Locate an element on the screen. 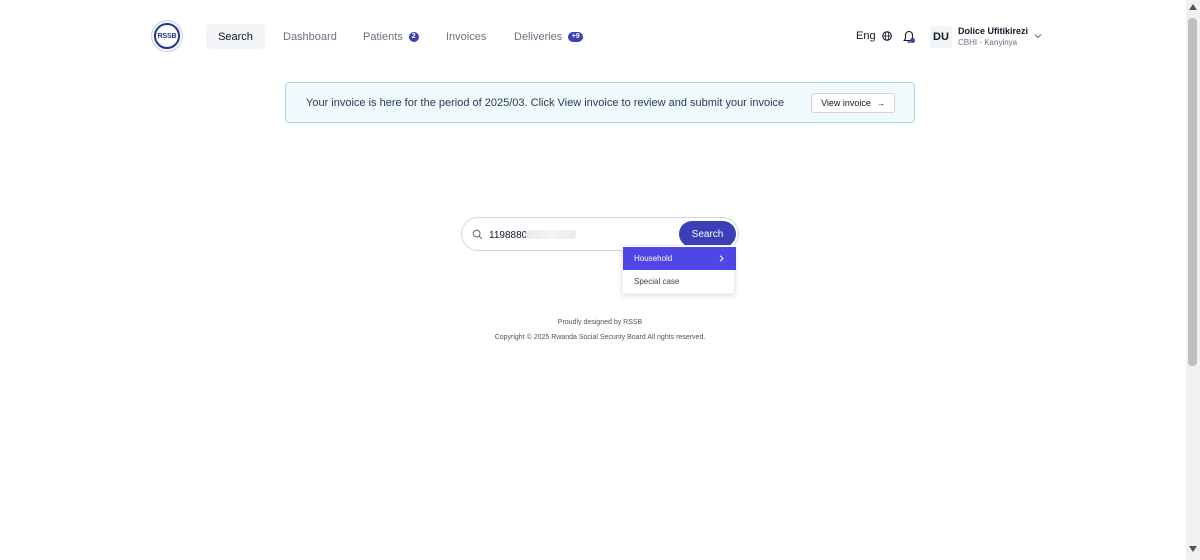 The image size is (1200, 560). nav-invoices-label: Invoices is located at coordinates (466, 36).